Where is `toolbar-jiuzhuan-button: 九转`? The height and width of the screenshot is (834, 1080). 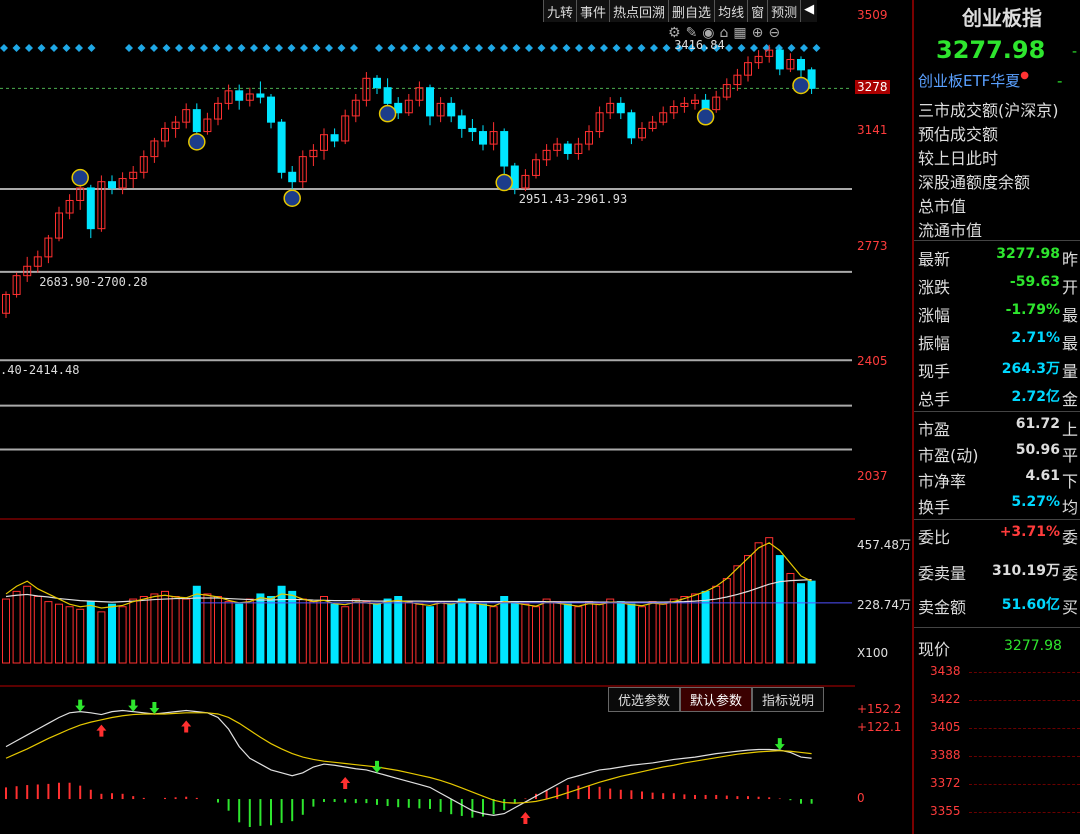 toolbar-jiuzhuan-button: 九转 is located at coordinates (560, 11).